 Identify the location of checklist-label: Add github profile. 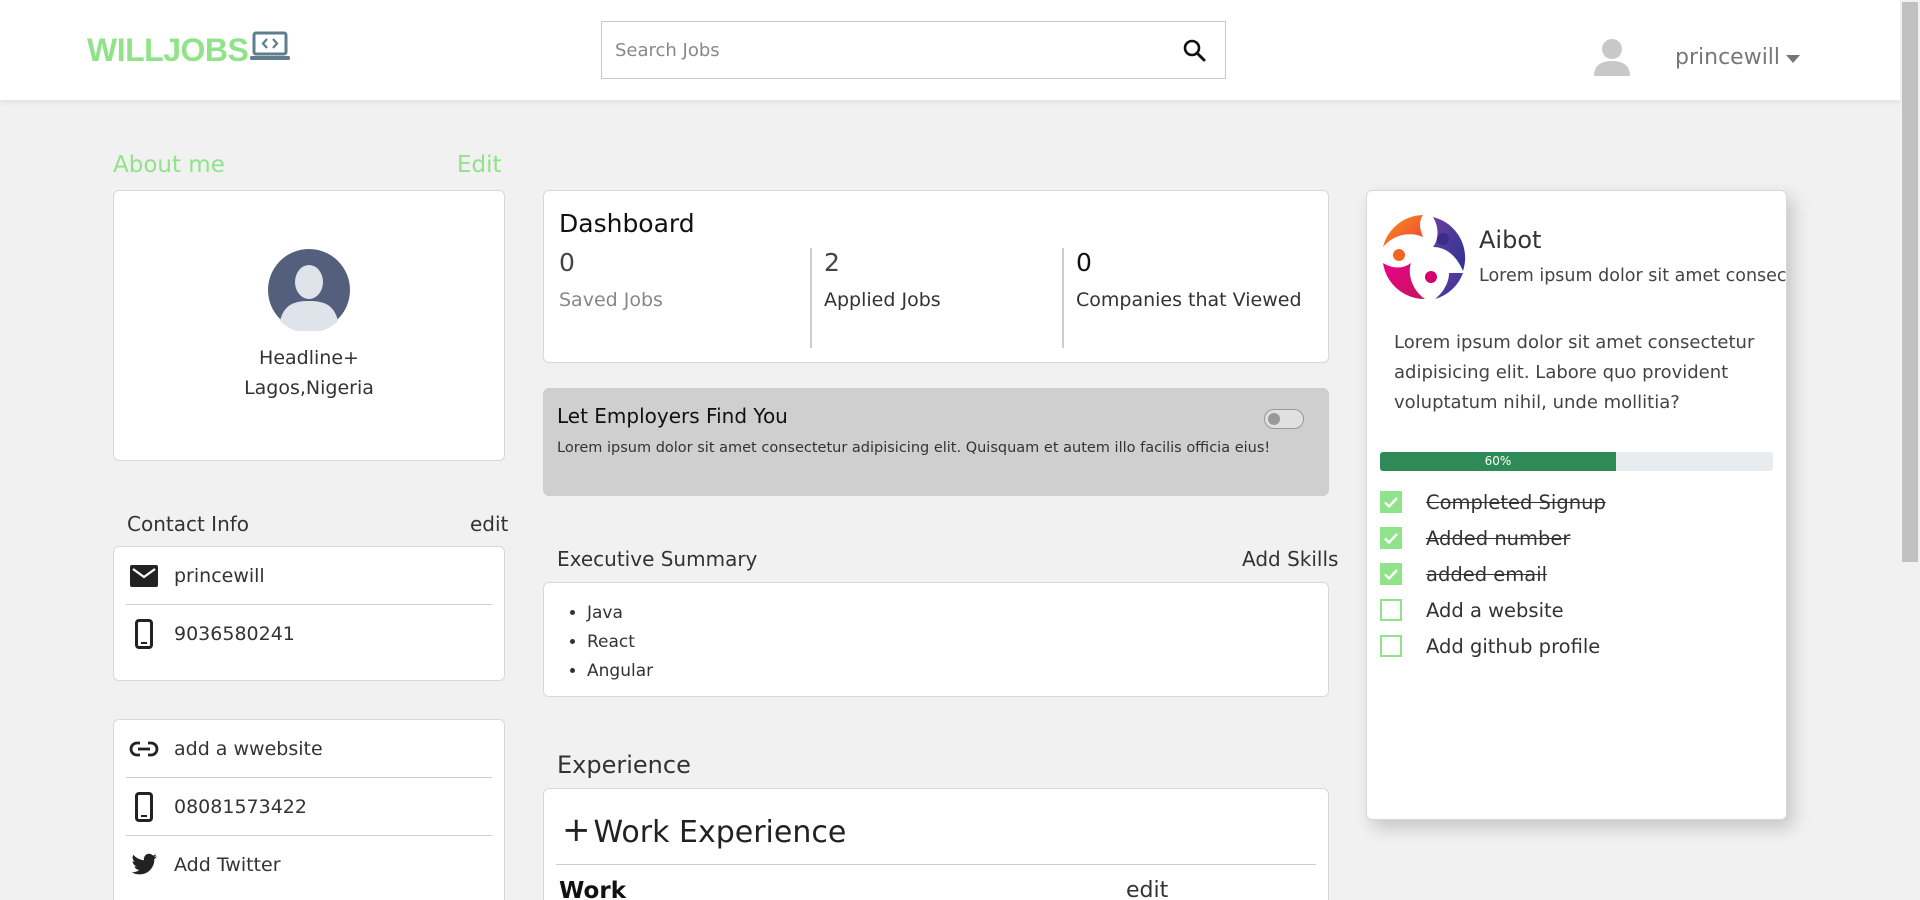
(1513, 646).